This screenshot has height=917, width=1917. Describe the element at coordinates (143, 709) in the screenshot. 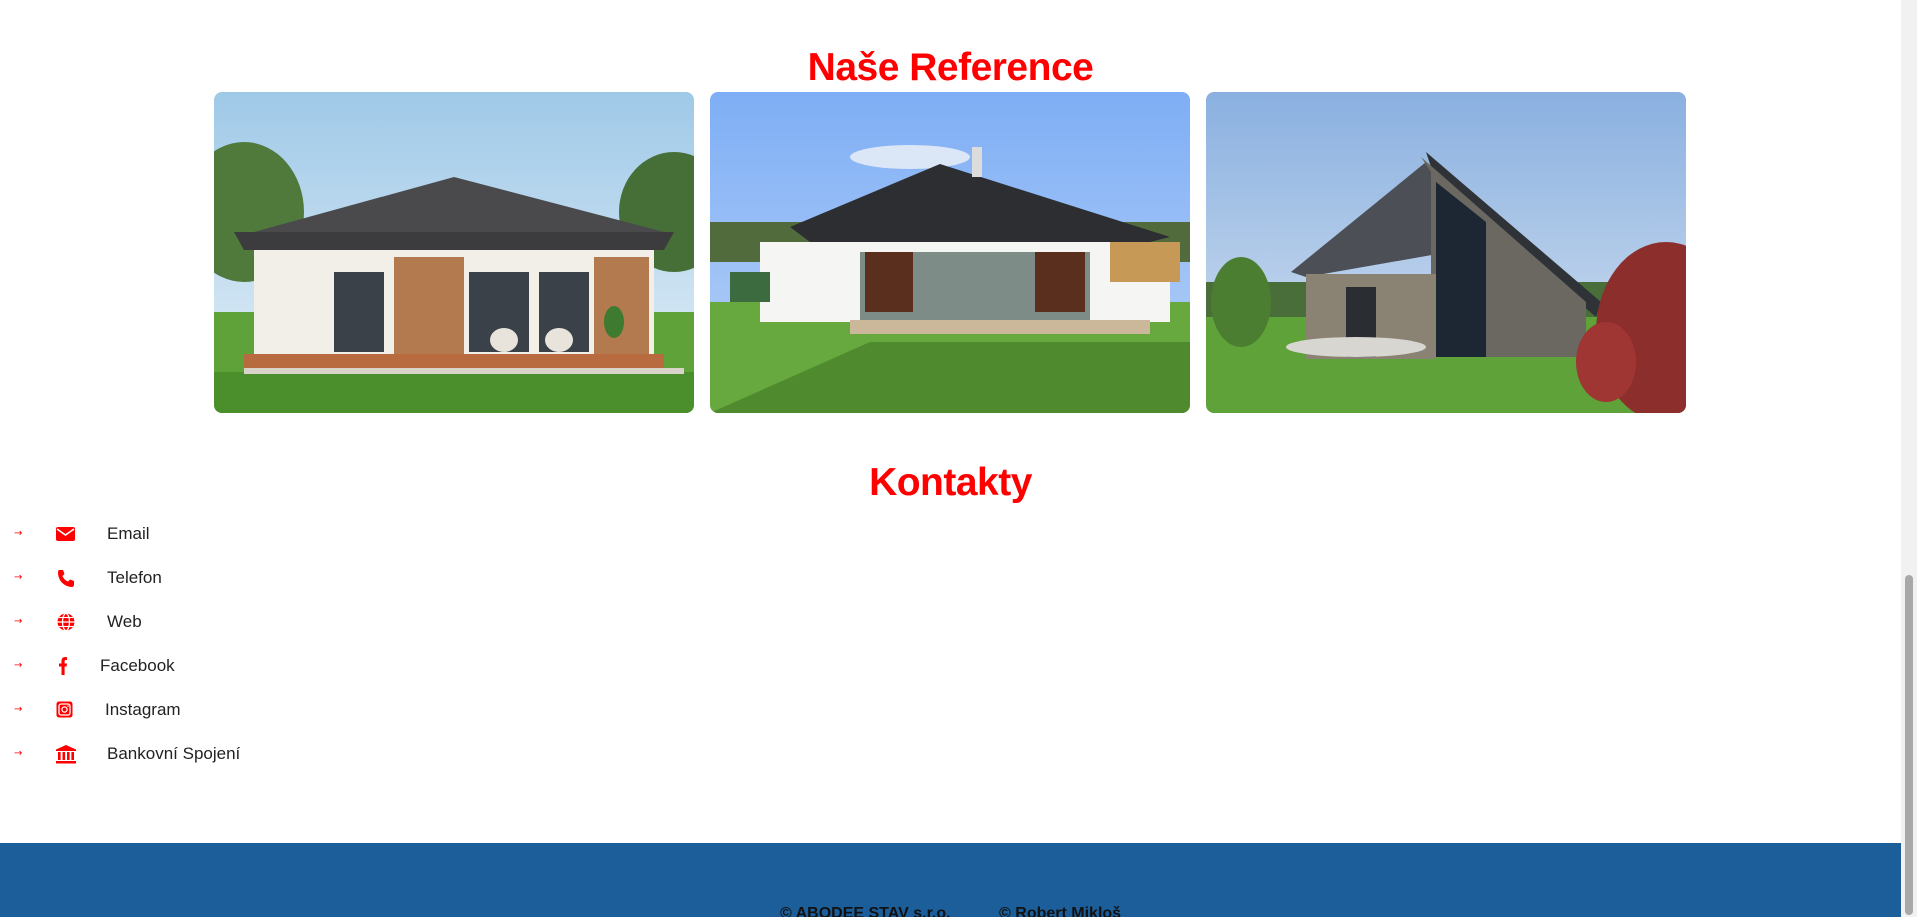

I see `contact-label-instagram: Instagram` at that location.